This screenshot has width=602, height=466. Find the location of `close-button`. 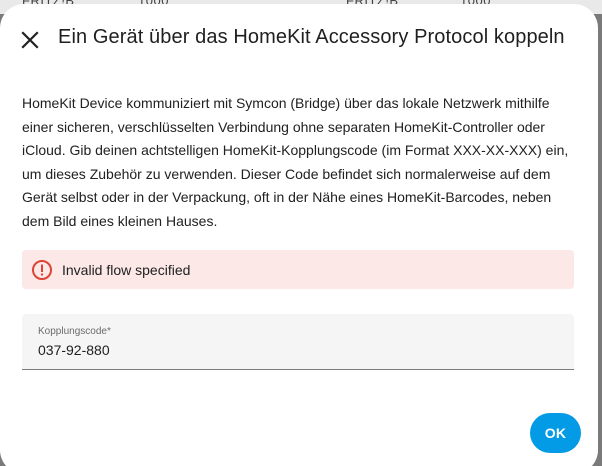

close-button is located at coordinates (30, 40).